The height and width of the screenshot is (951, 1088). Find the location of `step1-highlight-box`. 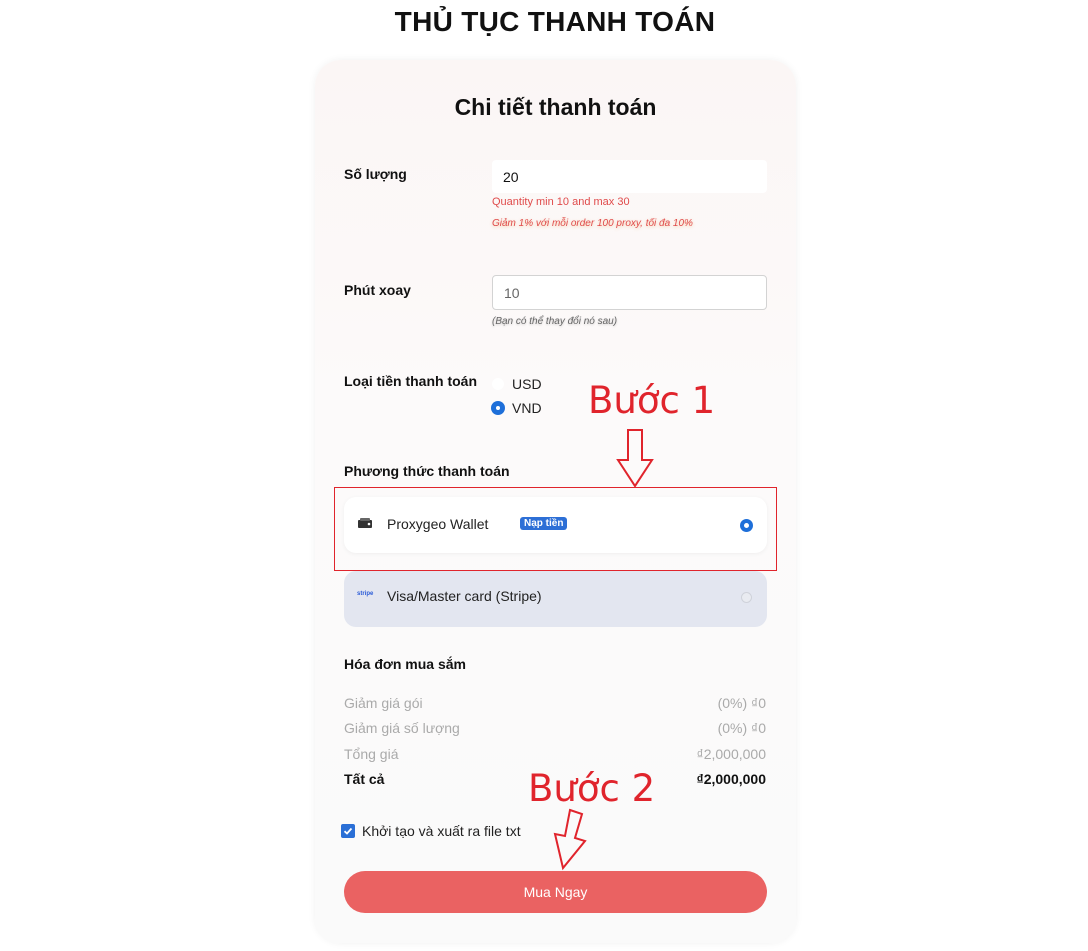

step1-highlight-box is located at coordinates (555, 529).